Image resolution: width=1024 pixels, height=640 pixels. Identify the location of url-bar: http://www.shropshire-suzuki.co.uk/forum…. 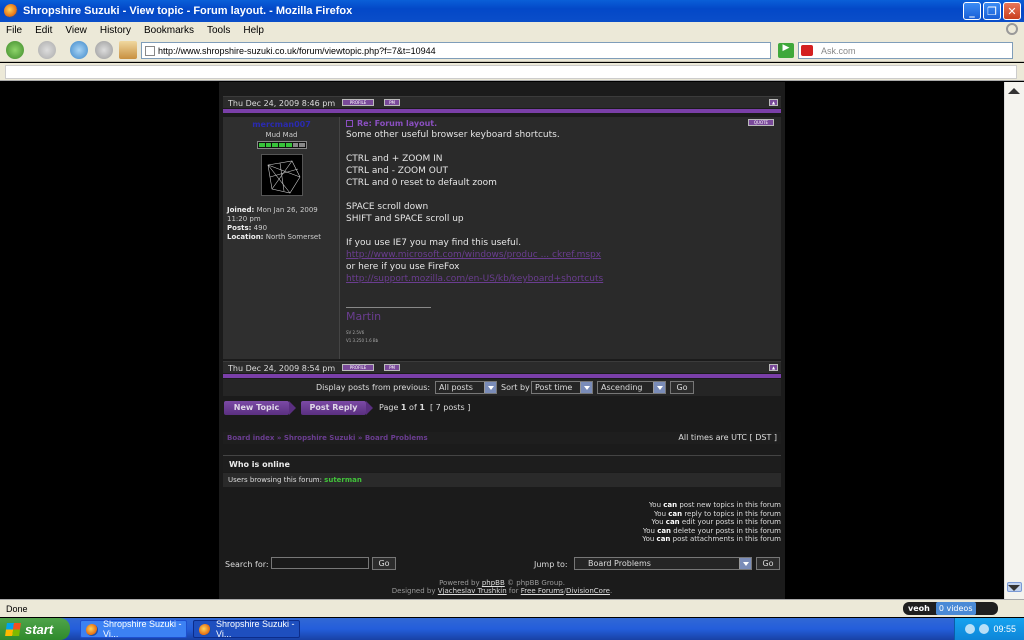
(456, 50).